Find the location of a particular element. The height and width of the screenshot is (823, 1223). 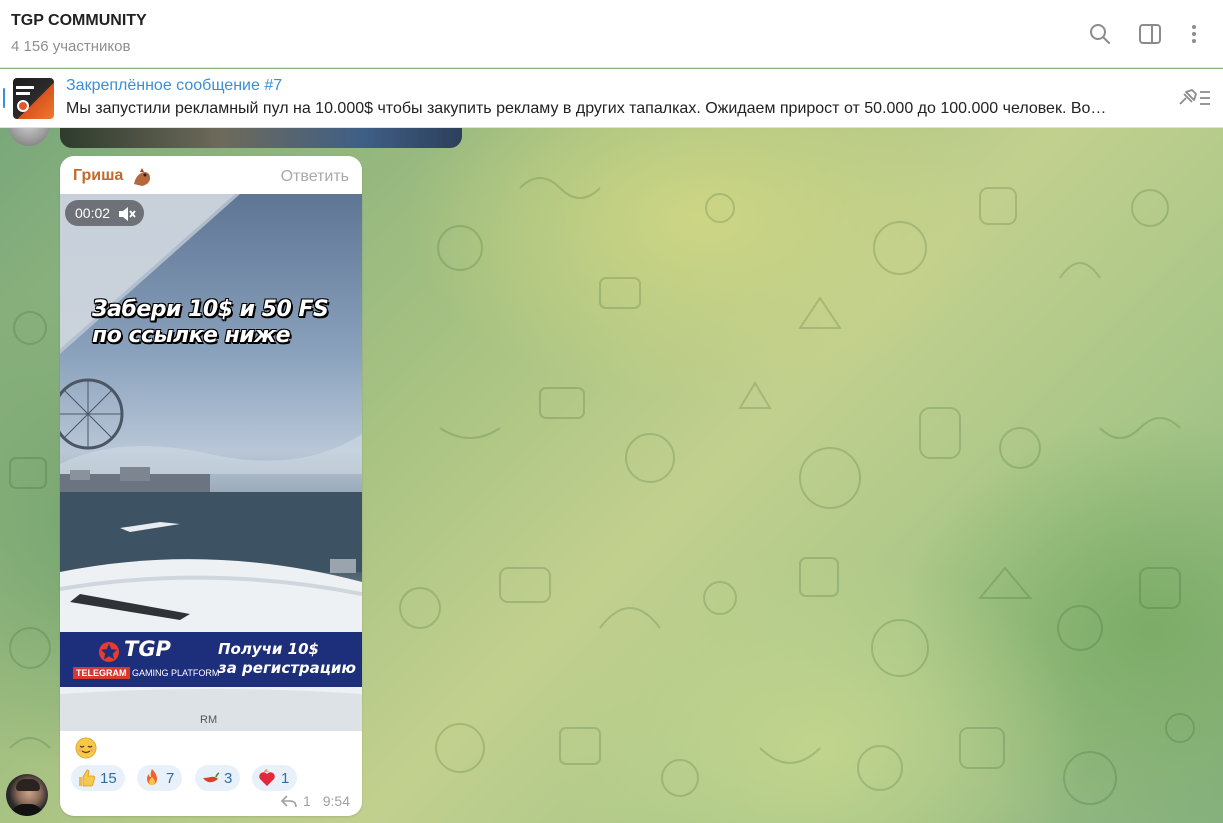

message-time: 9:54 is located at coordinates (336, 801).